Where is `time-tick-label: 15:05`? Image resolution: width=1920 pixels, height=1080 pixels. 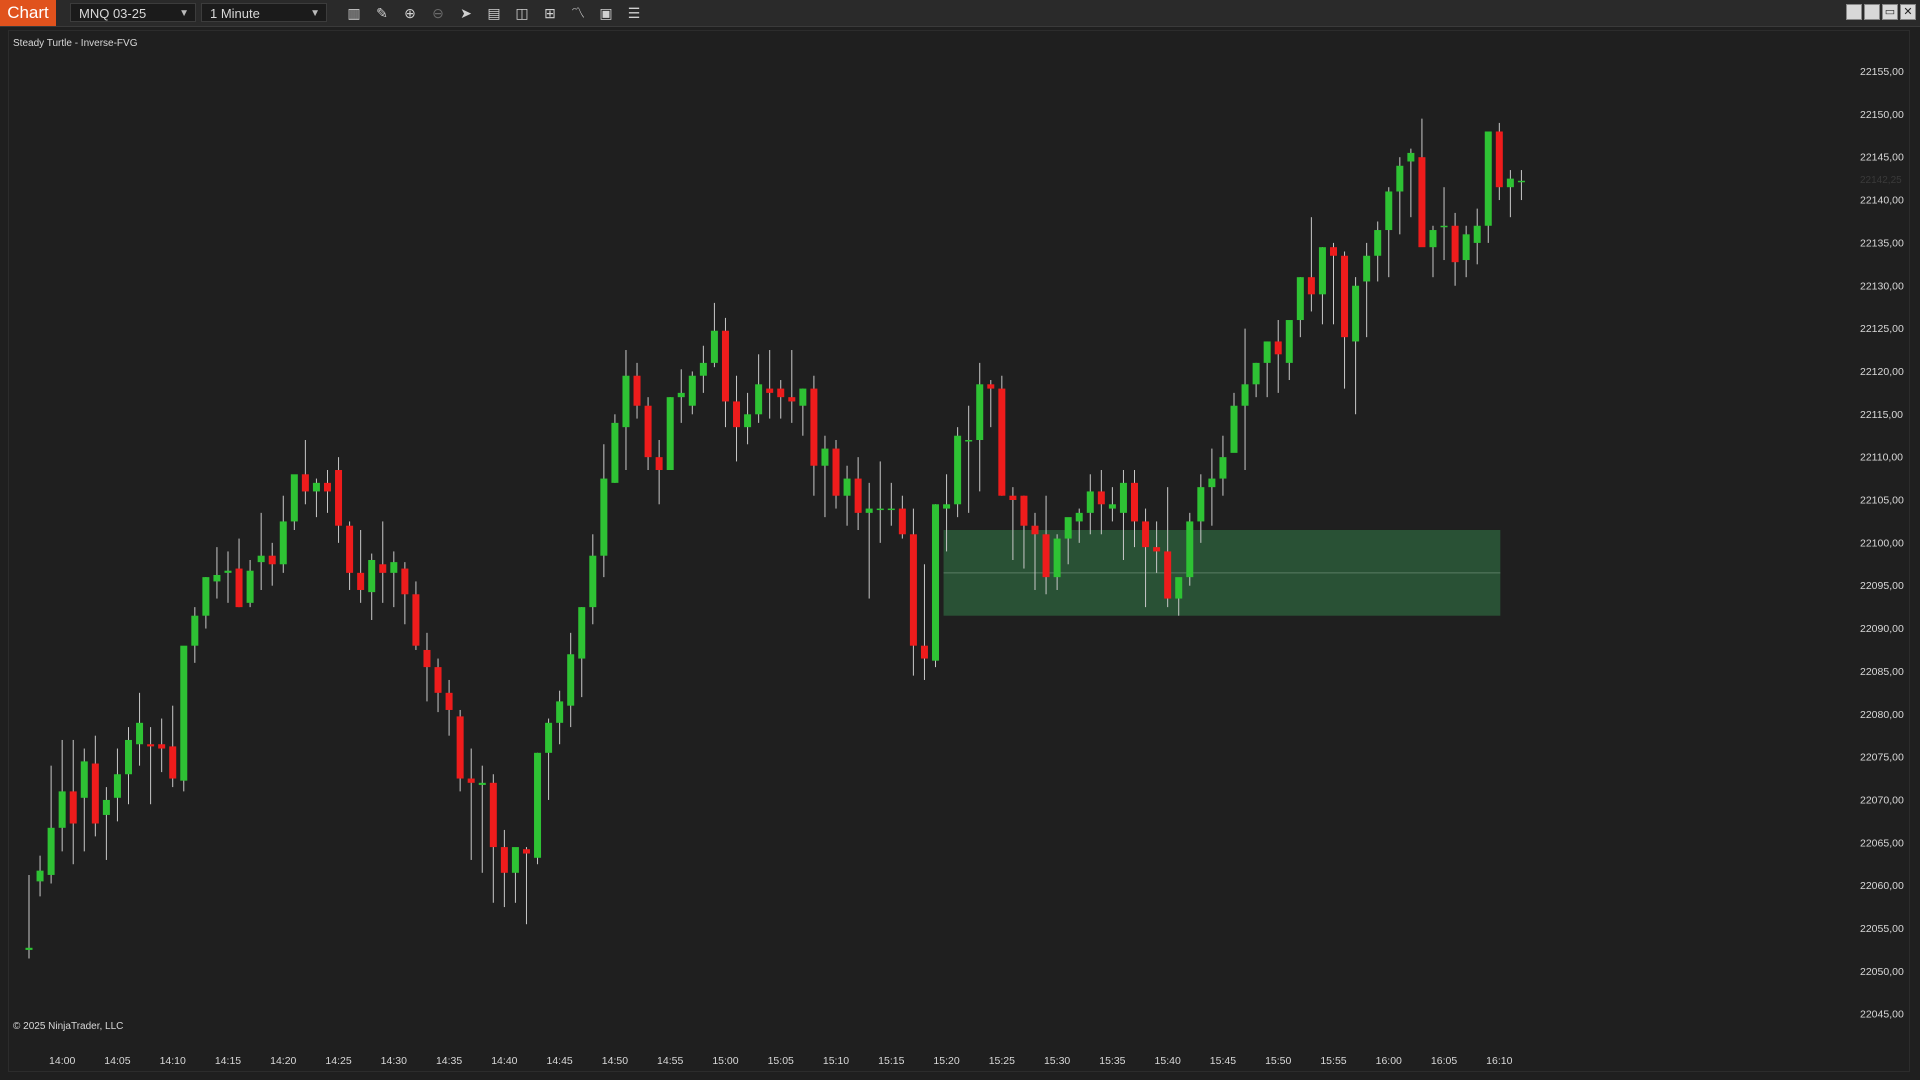 time-tick-label: 15:05 is located at coordinates (781, 1061).